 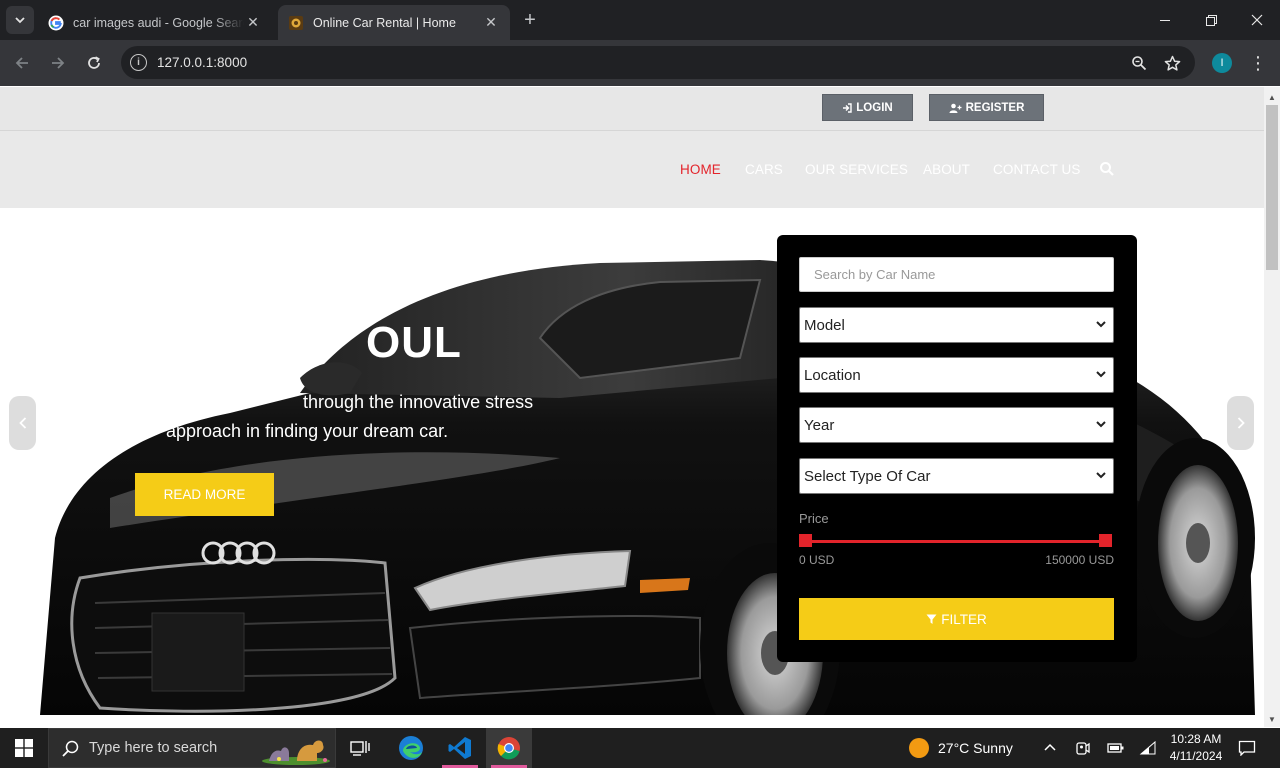 I want to click on car-type-select-value: Select Type Of Car, so click(x=867, y=476).